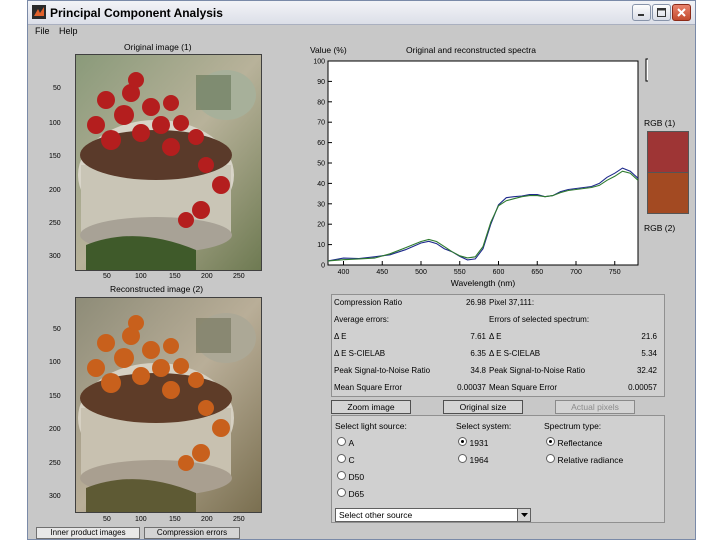 Image resolution: width=720 pixels, height=540 pixels. I want to click on tab-inner-product-images: Inner product images, so click(88, 533).